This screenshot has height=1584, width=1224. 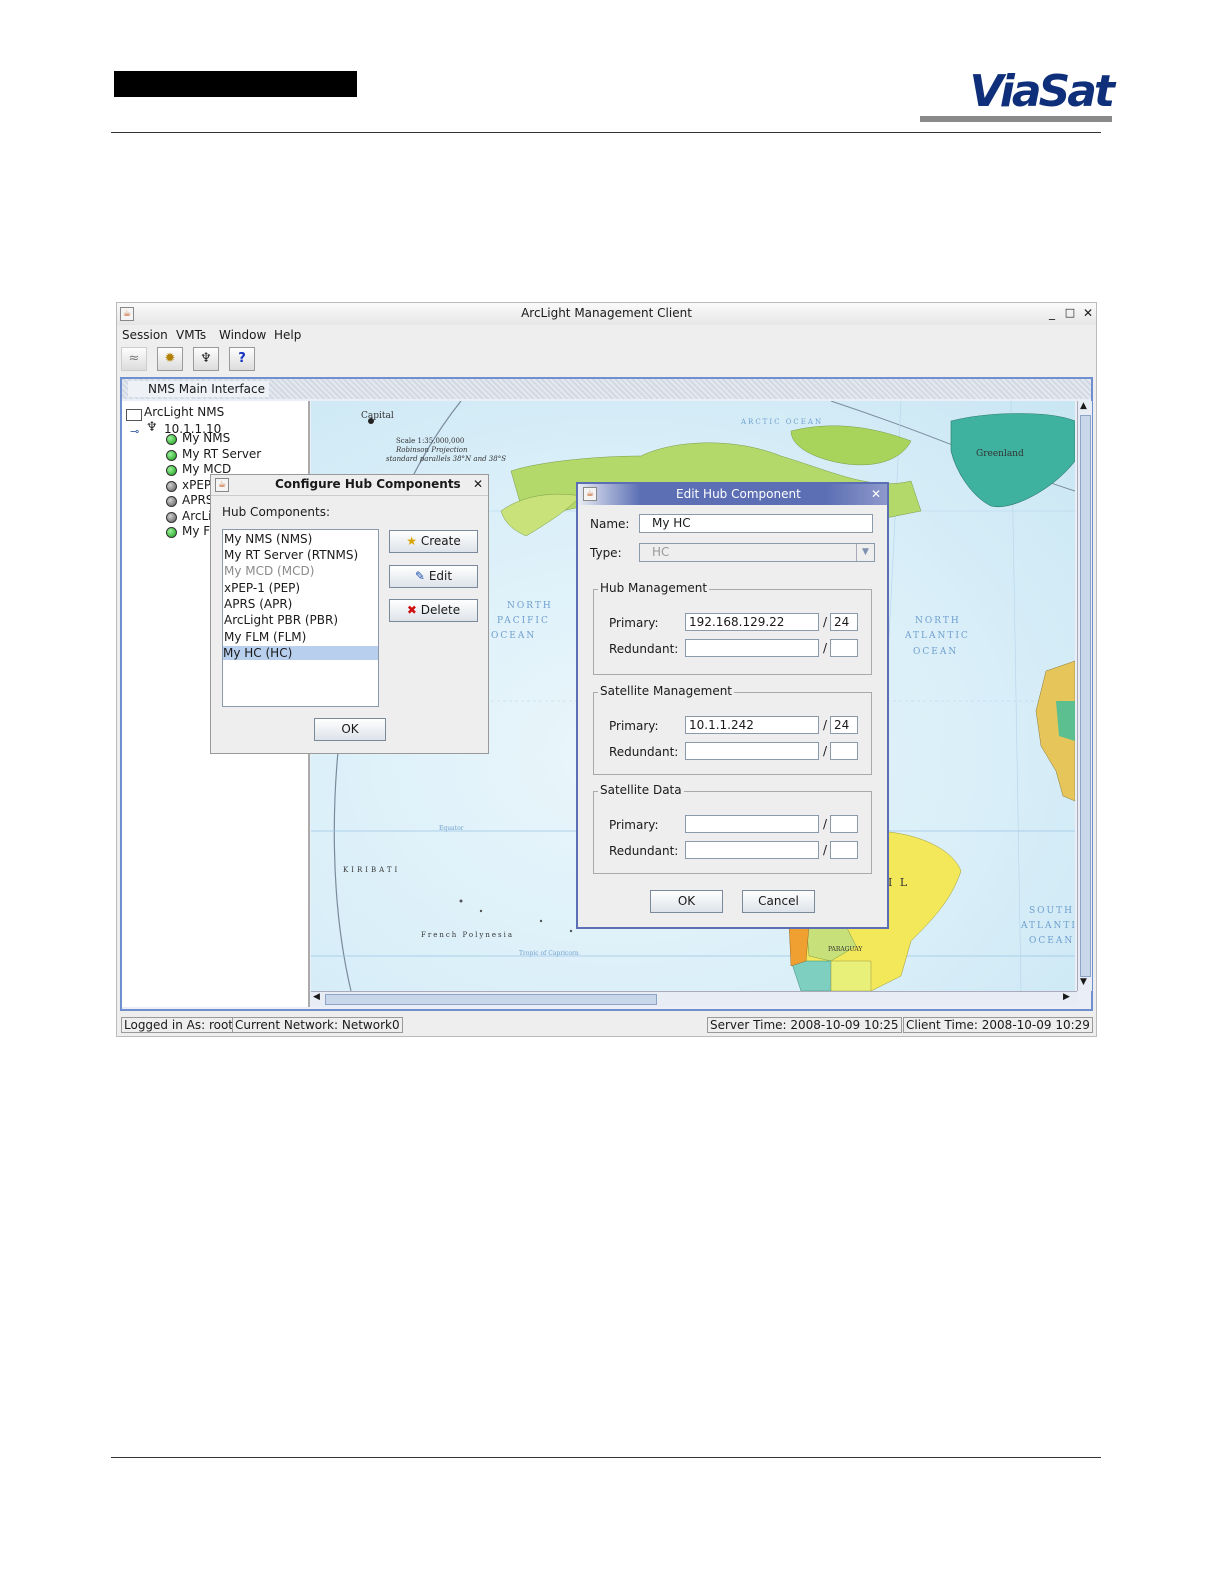 I want to click on scroll-right-icon: ▶, so click(x=1066, y=997).